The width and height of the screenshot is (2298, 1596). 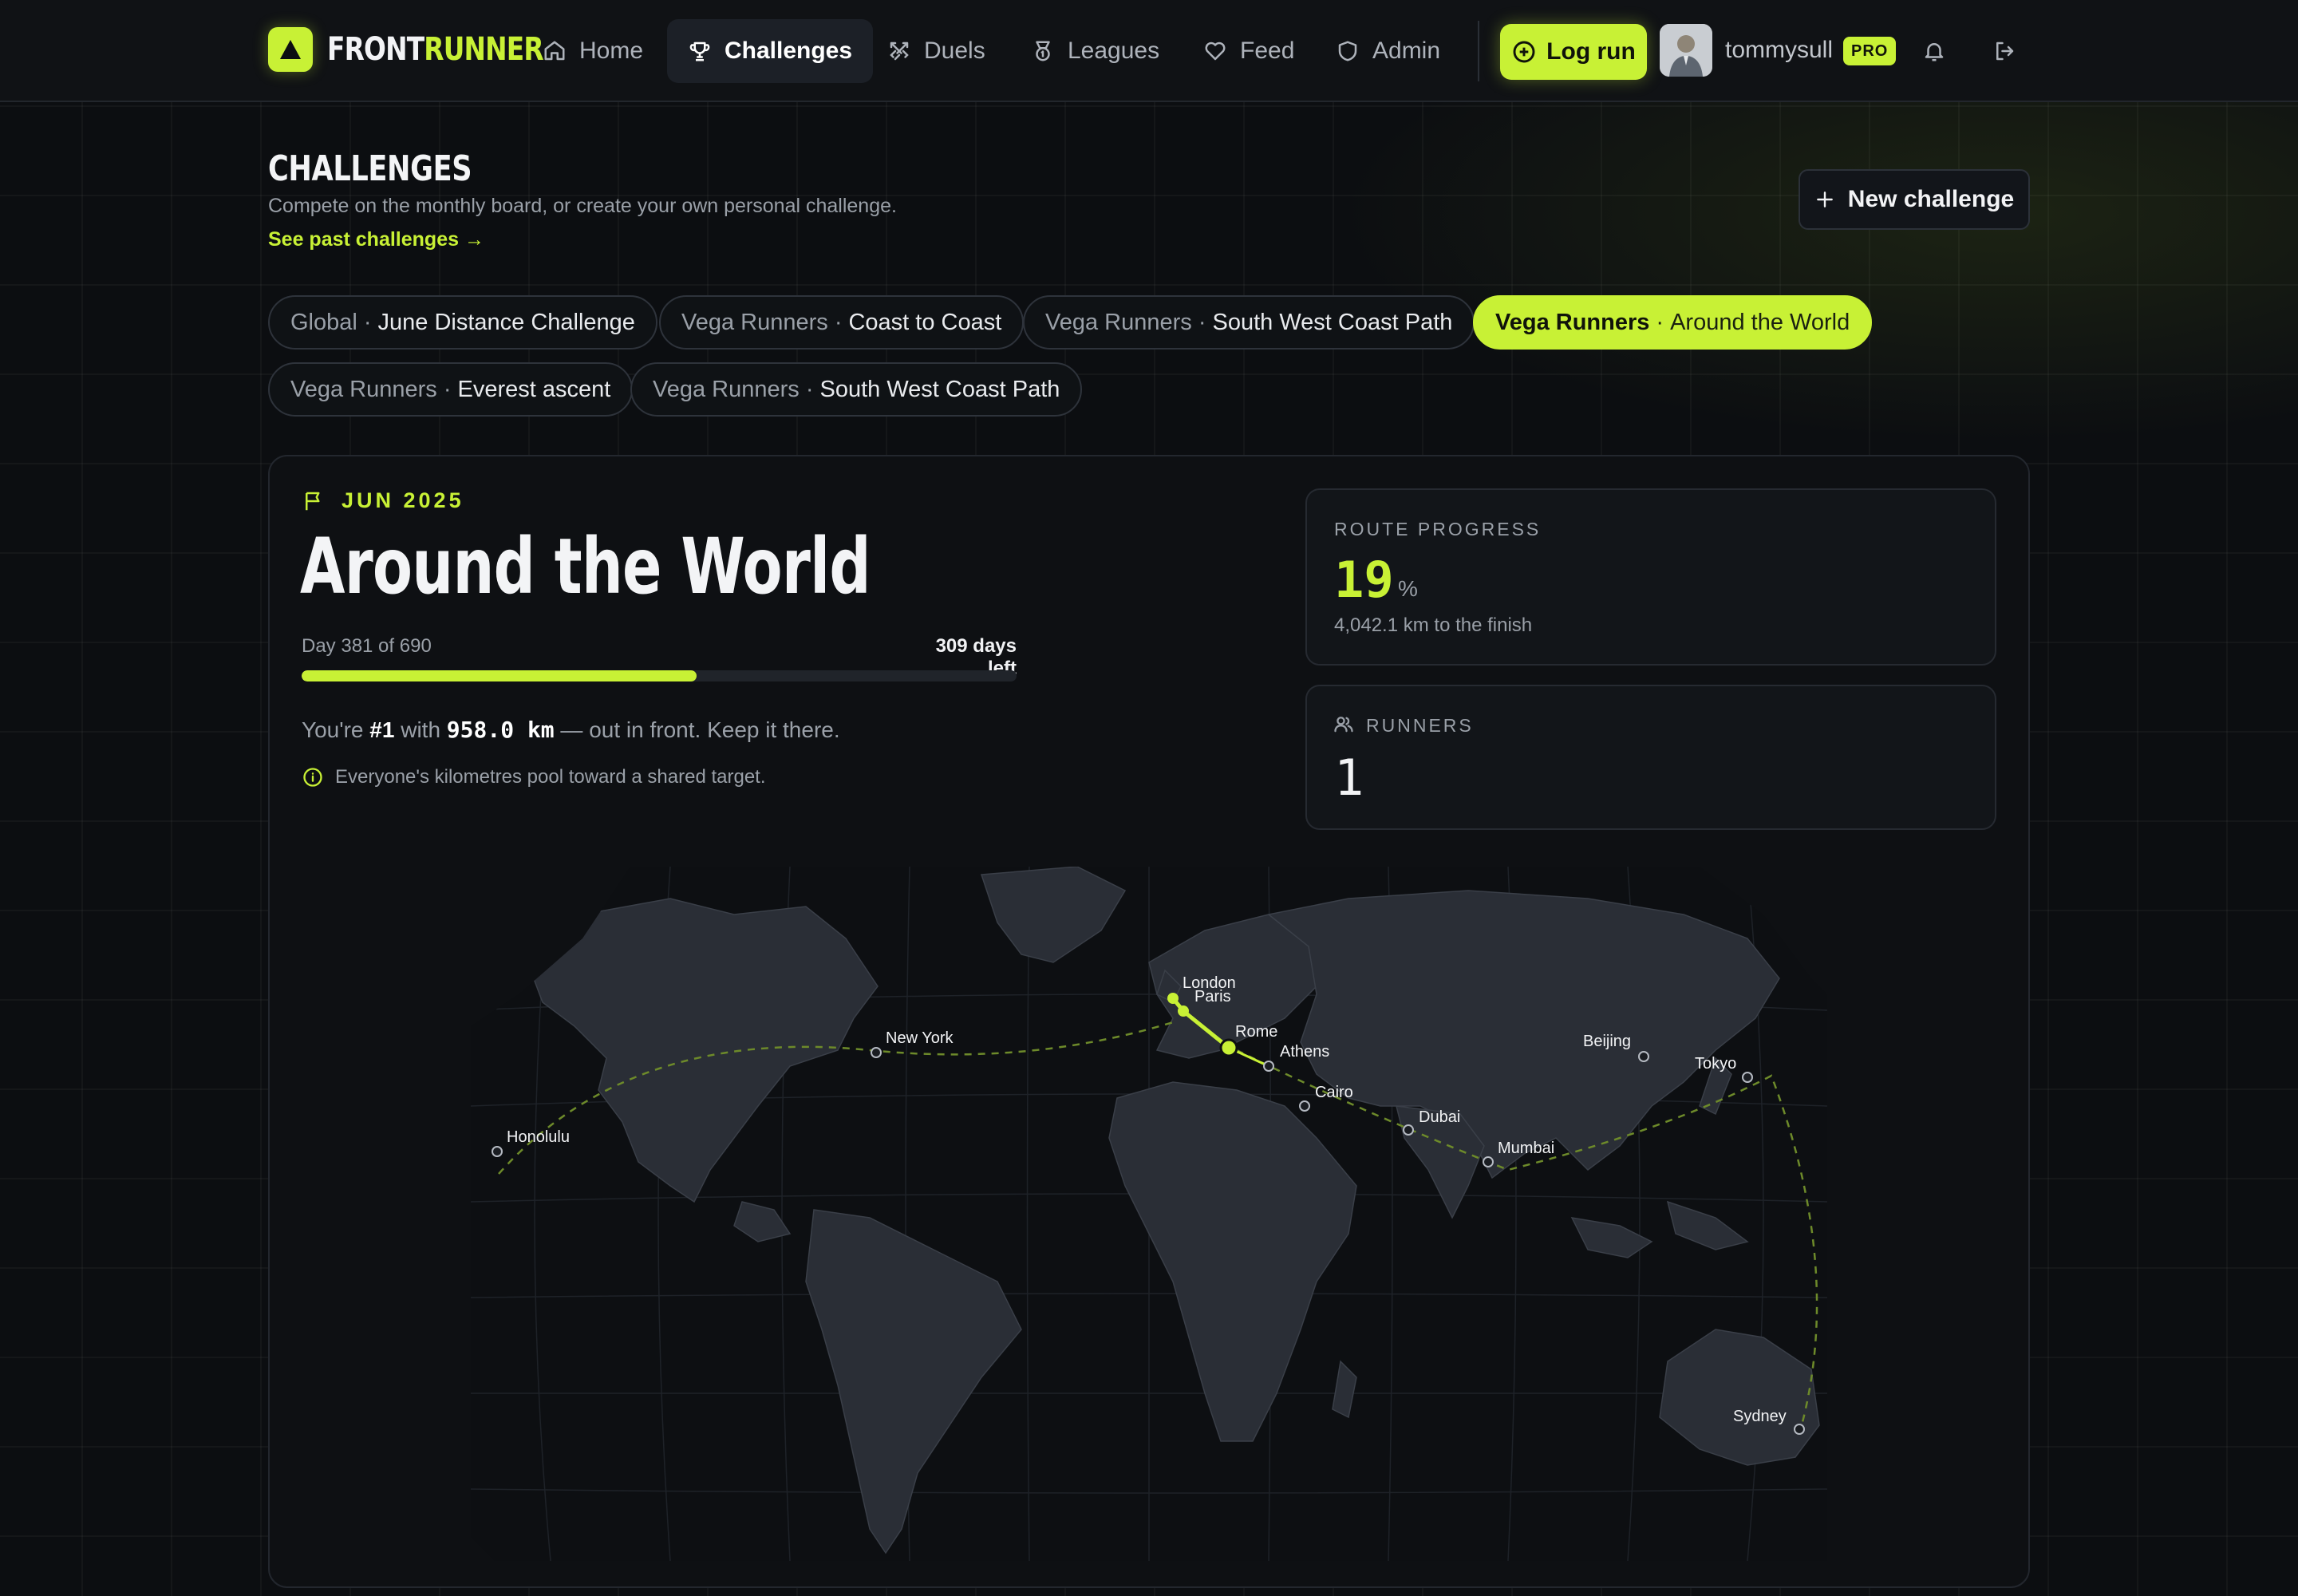 I want to click on chip-name: Around the World, so click(x=1760, y=322).